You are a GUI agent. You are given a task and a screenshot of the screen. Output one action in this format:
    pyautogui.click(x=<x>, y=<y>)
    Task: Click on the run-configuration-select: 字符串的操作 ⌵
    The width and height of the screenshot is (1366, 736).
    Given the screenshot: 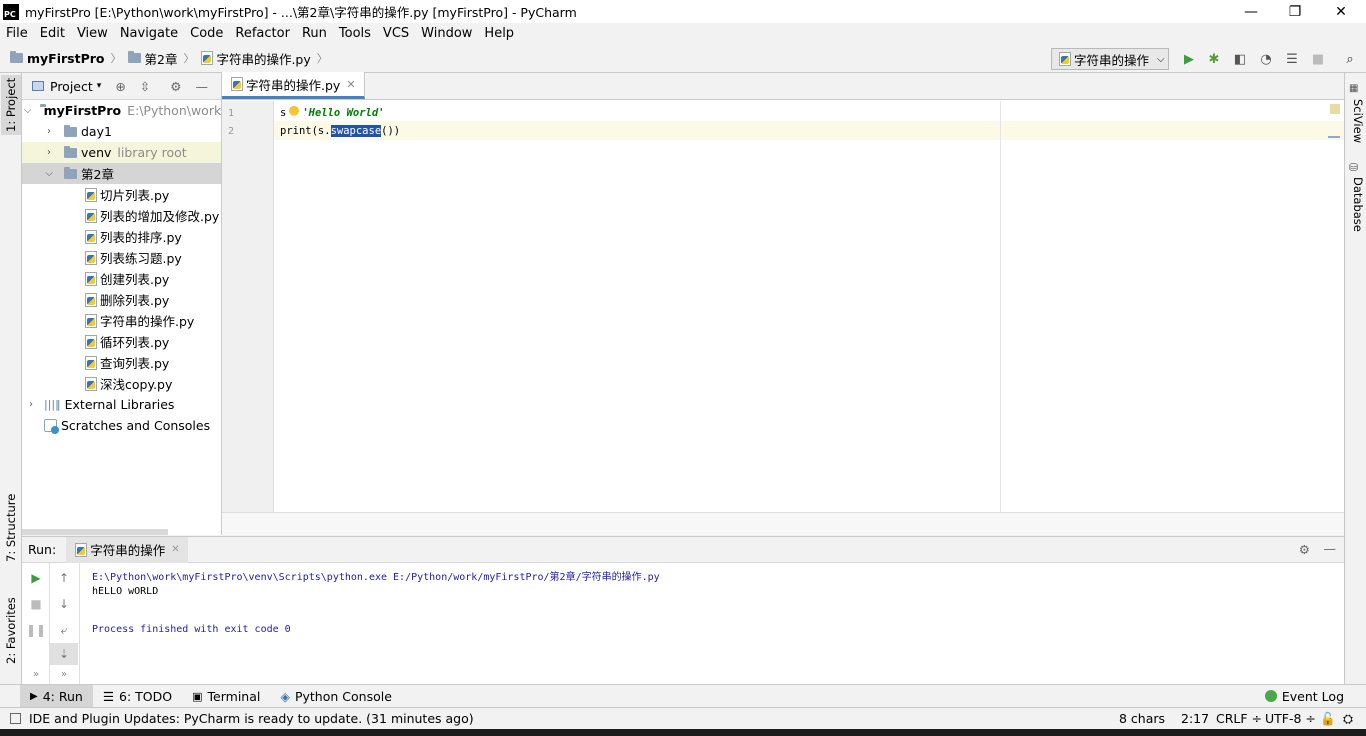 What is the action you would take?
    pyautogui.click(x=1110, y=59)
    